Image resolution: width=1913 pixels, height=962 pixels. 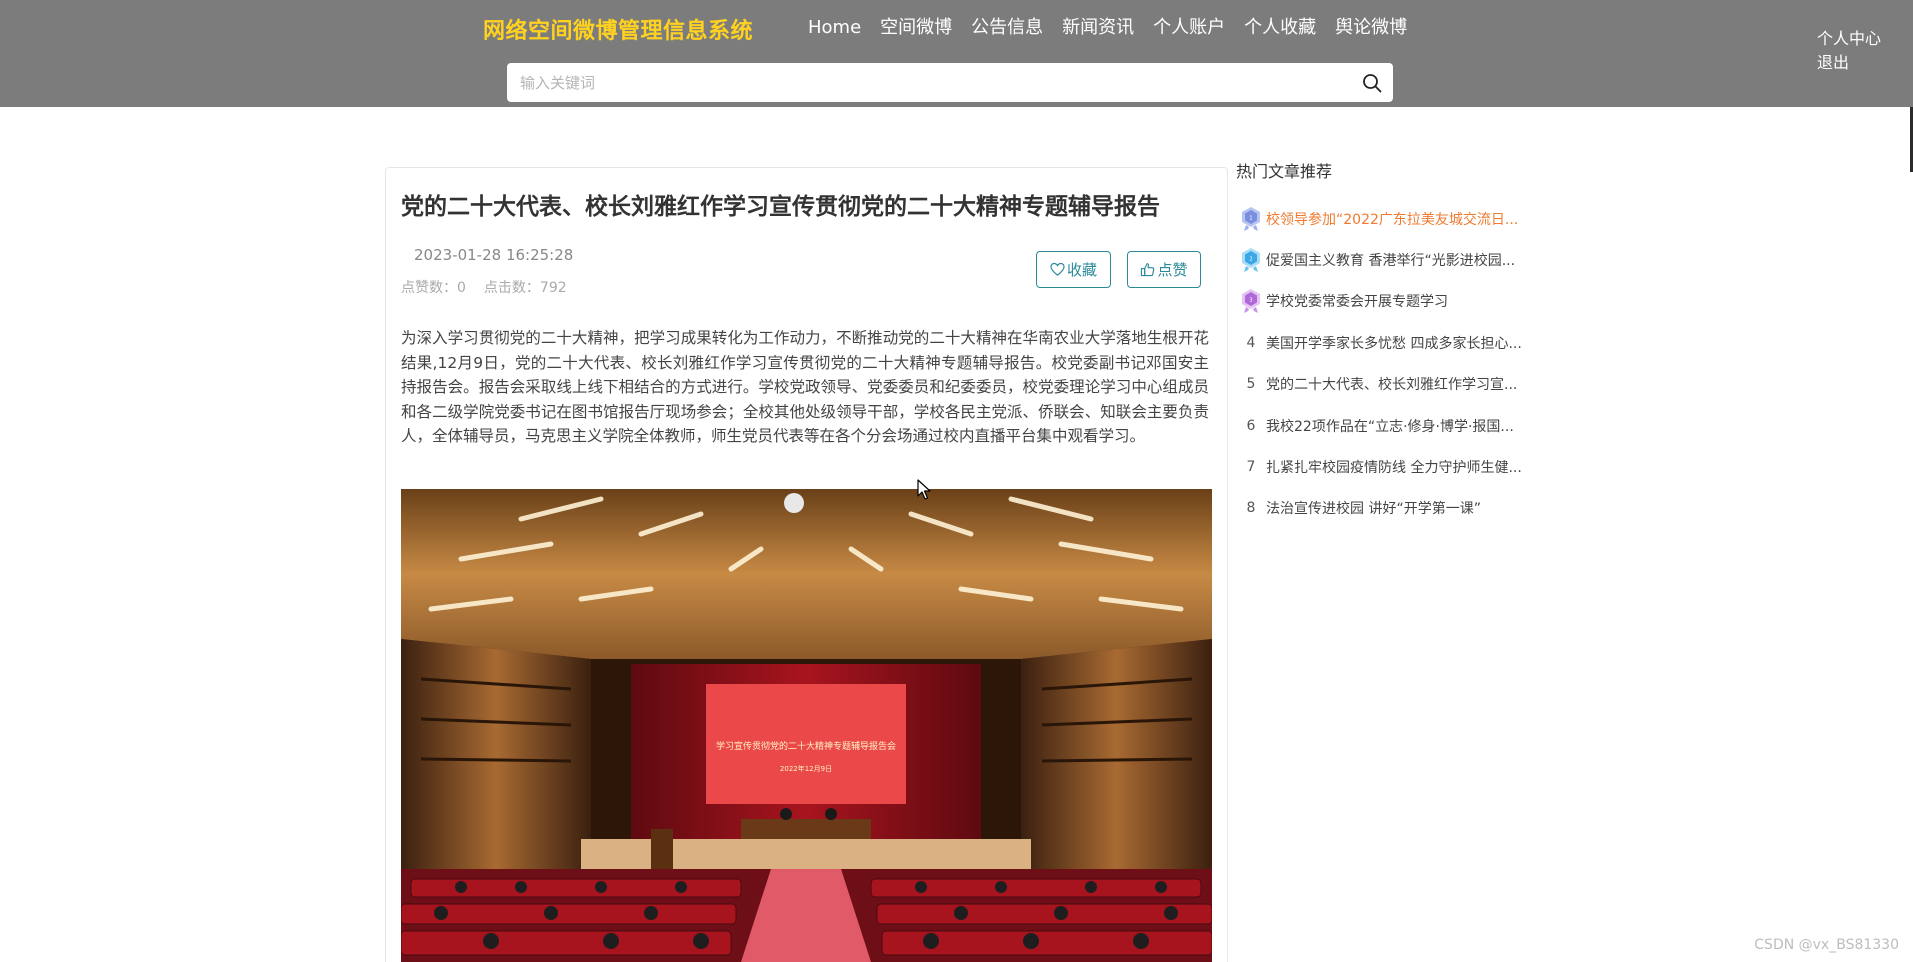 I want to click on main-nav: Home 空间微博 公告信息 新闻资讯 个人账户 个人收藏 舆论微博, so click(x=1107, y=27).